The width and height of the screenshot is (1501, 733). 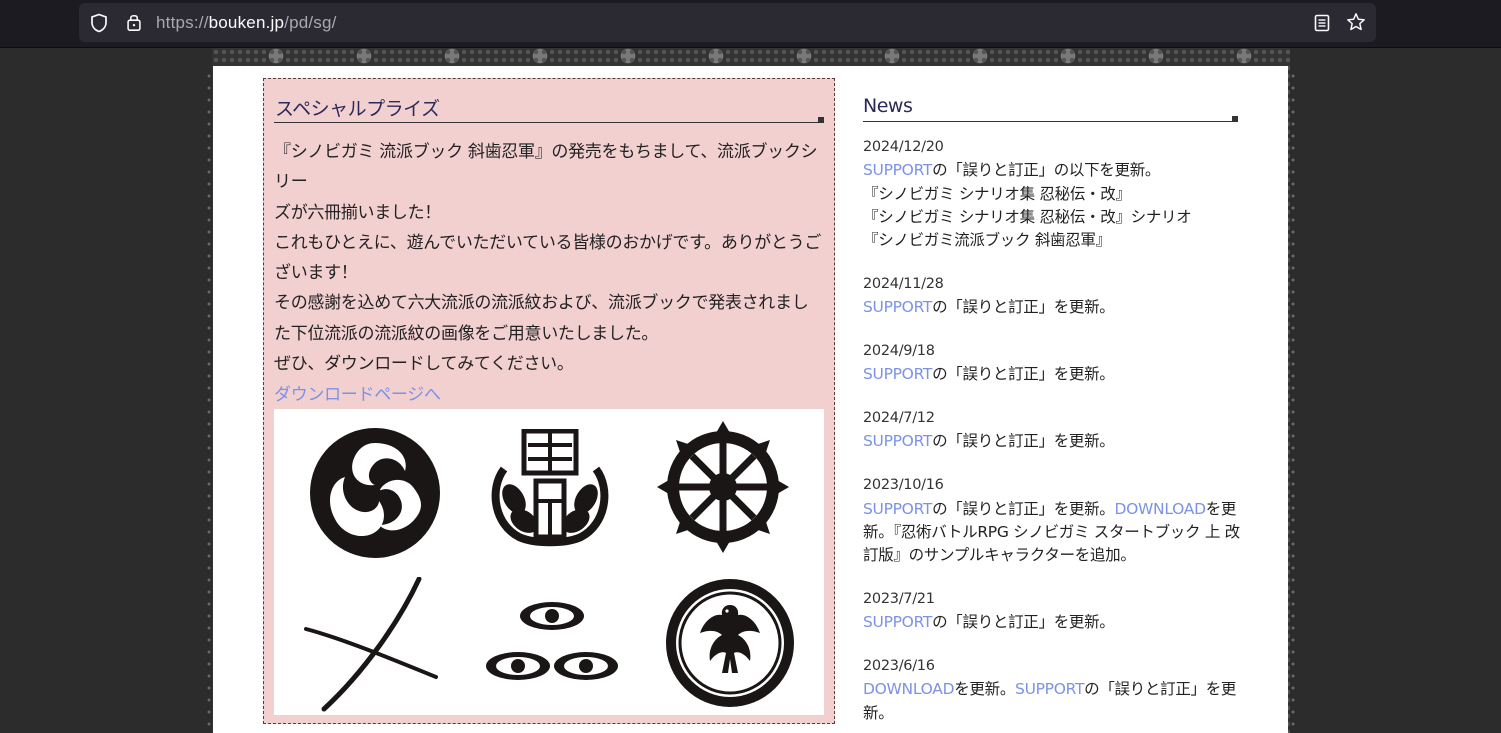 I want to click on prize-line: ぜひ、ダウンロードしてみてください。, so click(x=424, y=364).